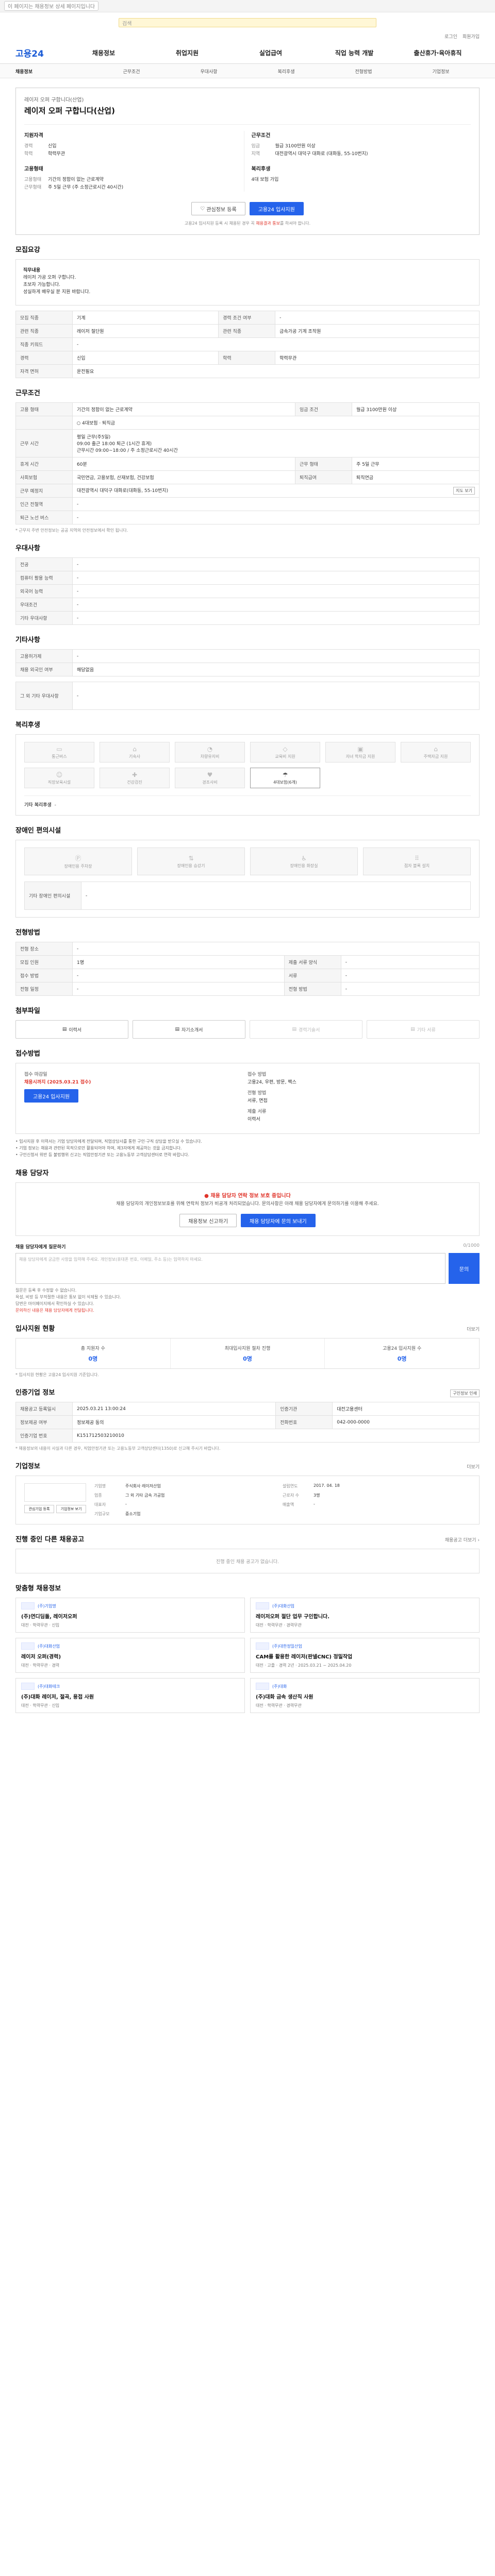  I want to click on apply-value: 서류, 면접, so click(258, 1101).